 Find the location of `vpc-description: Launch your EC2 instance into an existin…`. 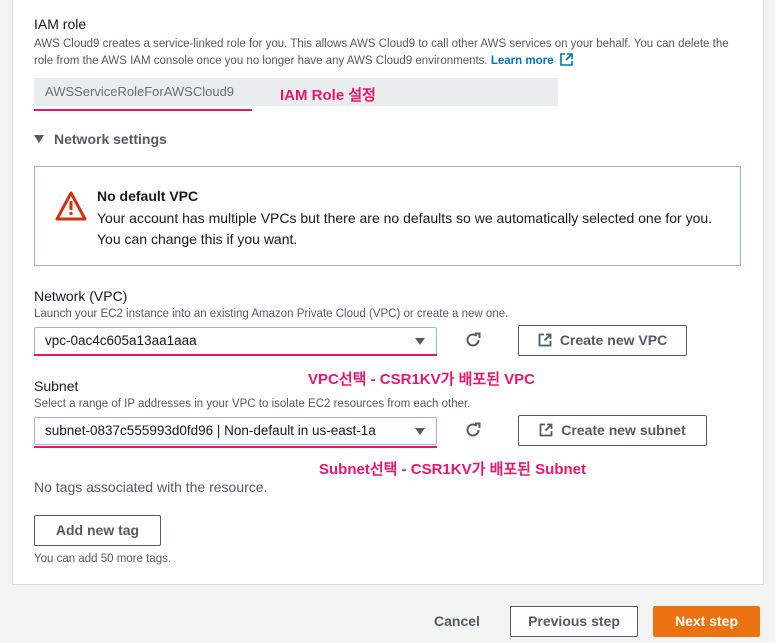

vpc-description: Launch your EC2 instance into an existin… is located at coordinates (271, 314).